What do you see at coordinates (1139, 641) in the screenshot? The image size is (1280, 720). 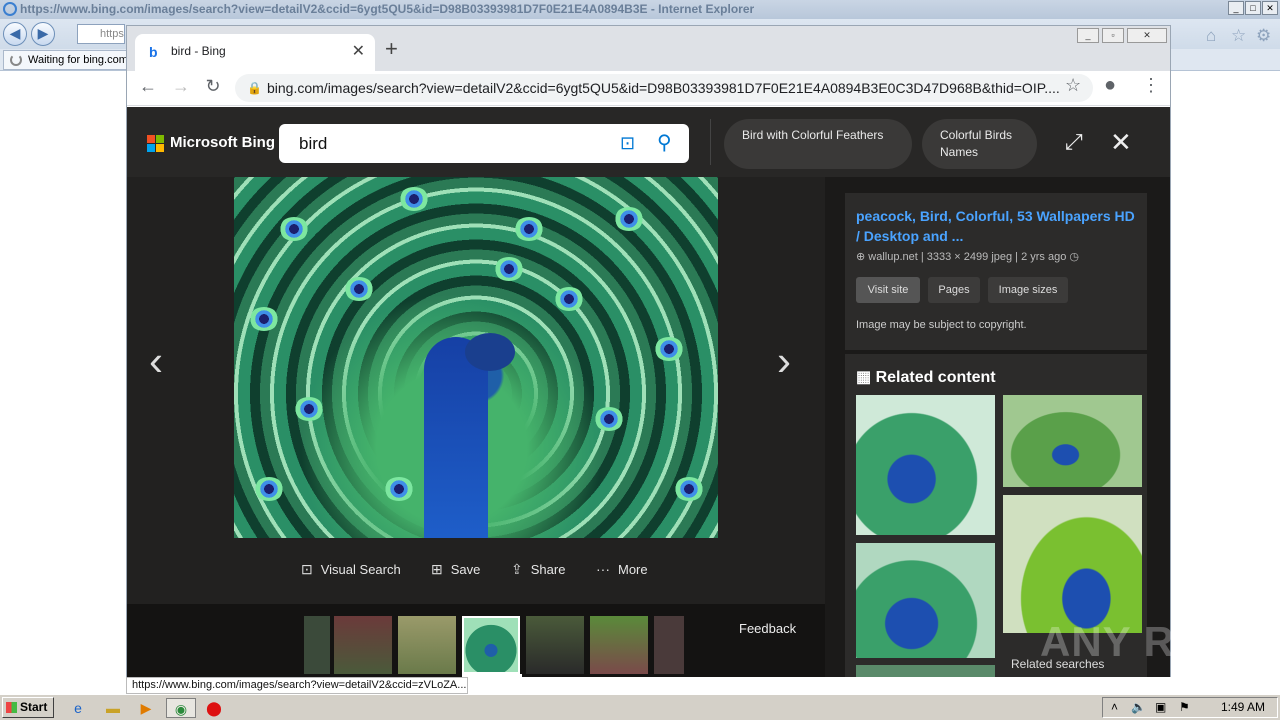 I see `anyrun-watermark: ANY RUN` at bounding box center [1139, 641].